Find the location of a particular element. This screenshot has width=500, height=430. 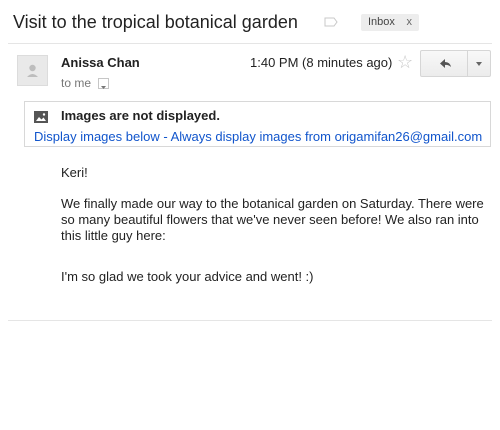

sender-name: Anissa Chan is located at coordinates (100, 62).